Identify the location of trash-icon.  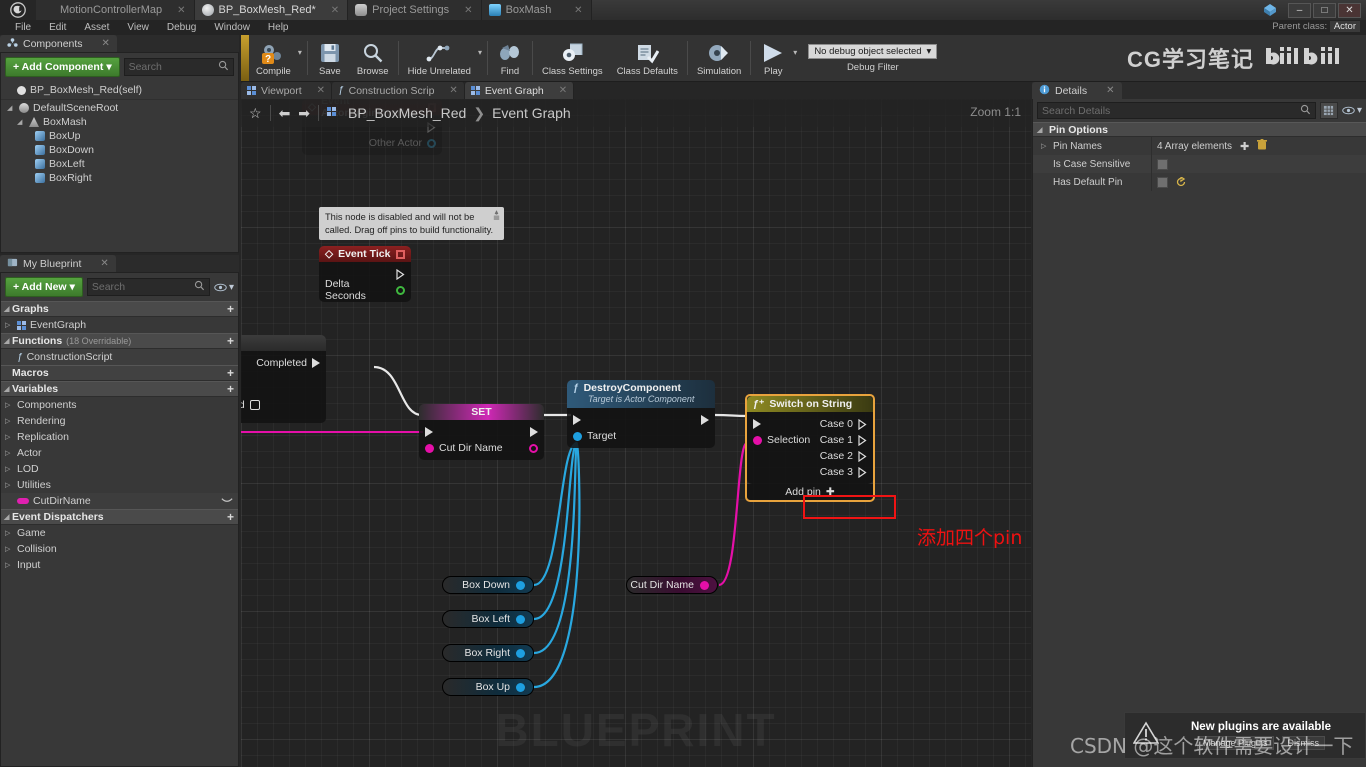
(1262, 146).